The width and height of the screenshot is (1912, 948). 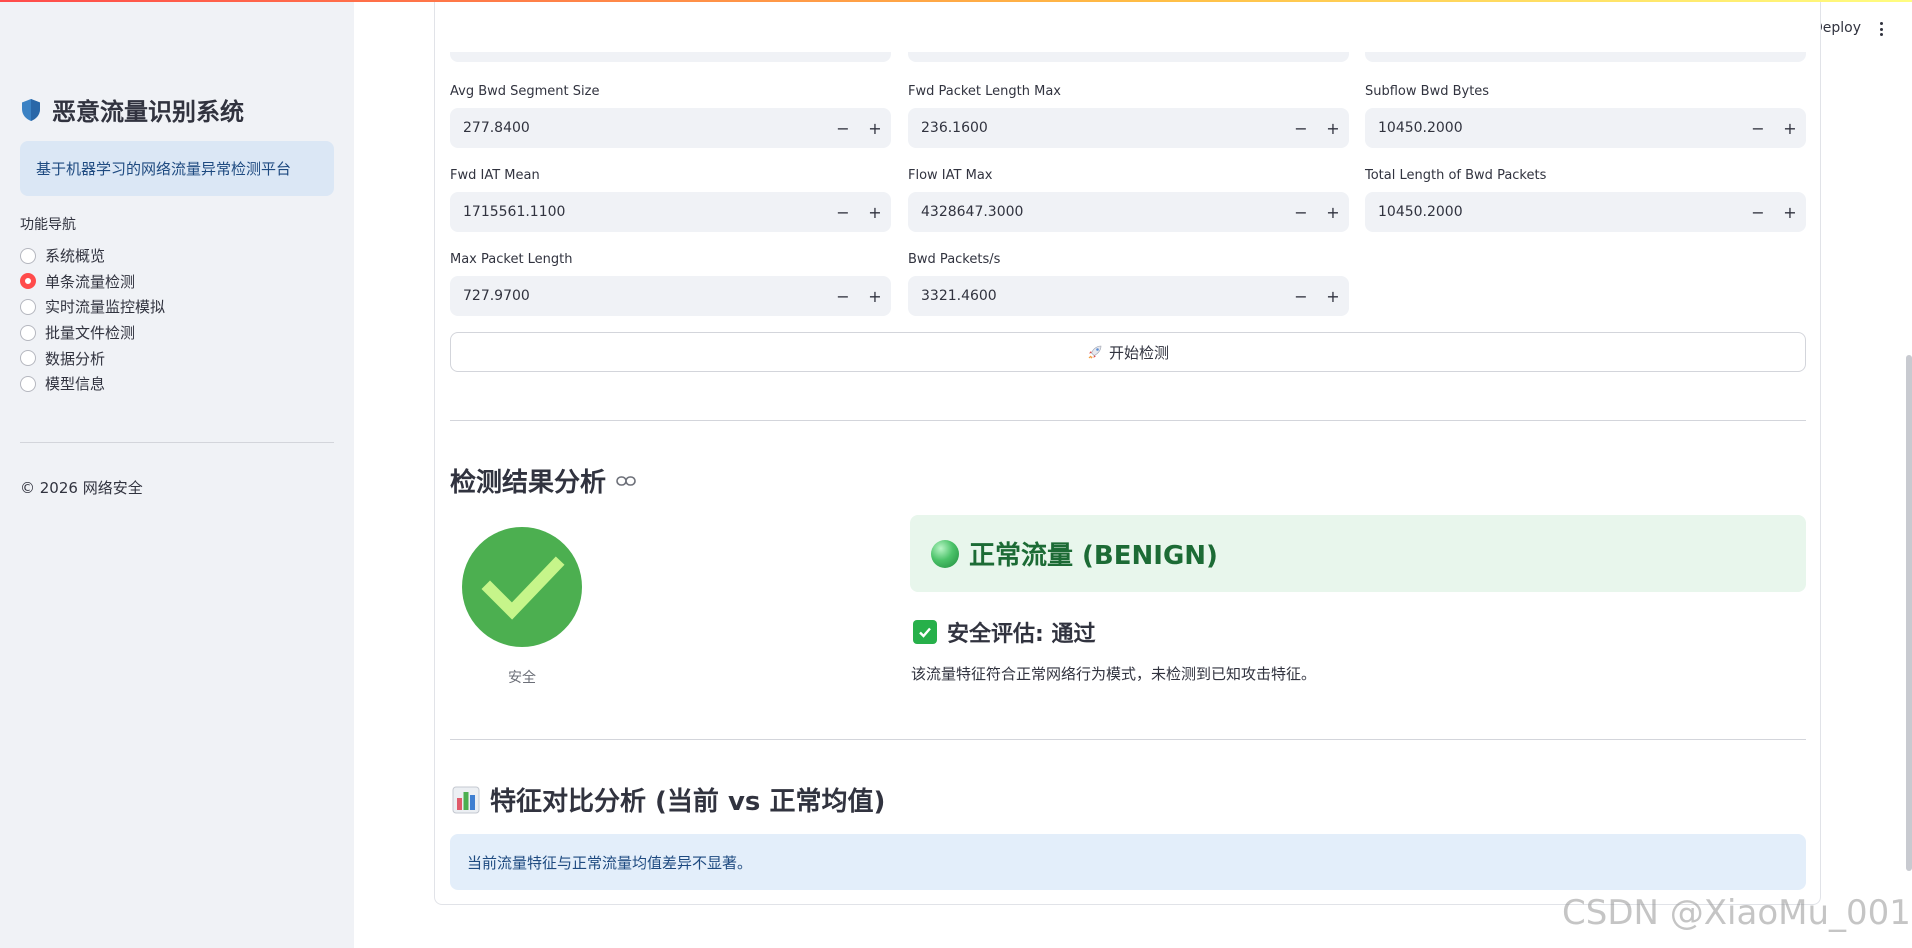 I want to click on avg-bwd-segment-size-input: 277.8400 − +, so click(x=670, y=128).